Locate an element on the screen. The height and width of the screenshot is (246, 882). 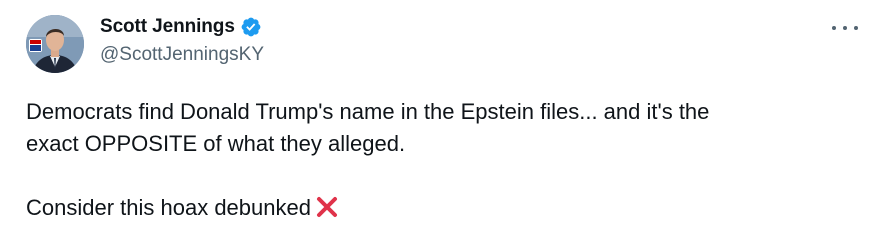
cross-mark-icon is located at coordinates (327, 207).